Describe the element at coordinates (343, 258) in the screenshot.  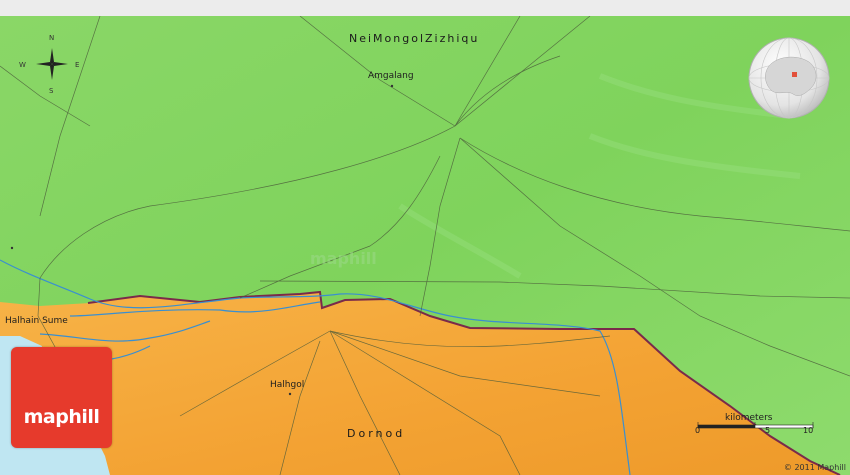
I see `map-watermark: maphill` at that location.